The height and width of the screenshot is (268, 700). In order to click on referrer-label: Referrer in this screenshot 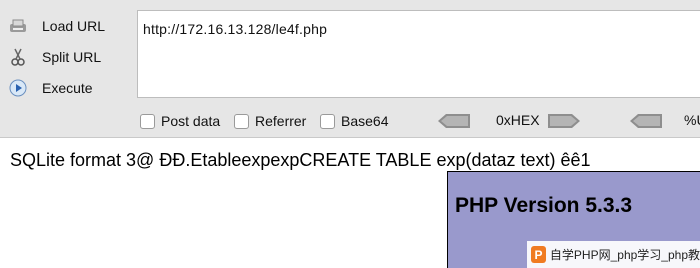, I will do `click(281, 121)`.